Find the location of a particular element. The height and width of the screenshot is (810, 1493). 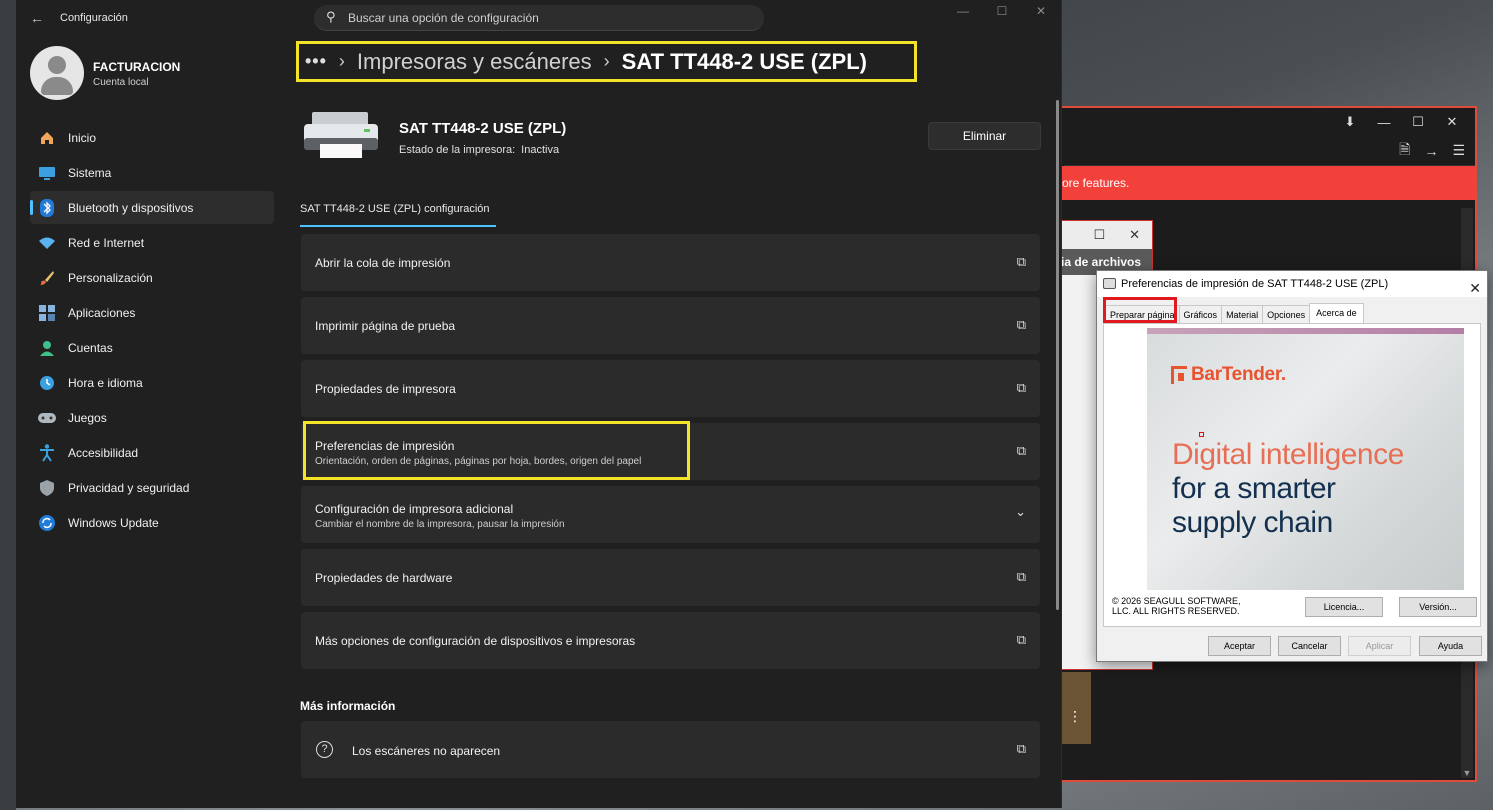

banner-line-3: supply chain is located at coordinates (1252, 522).